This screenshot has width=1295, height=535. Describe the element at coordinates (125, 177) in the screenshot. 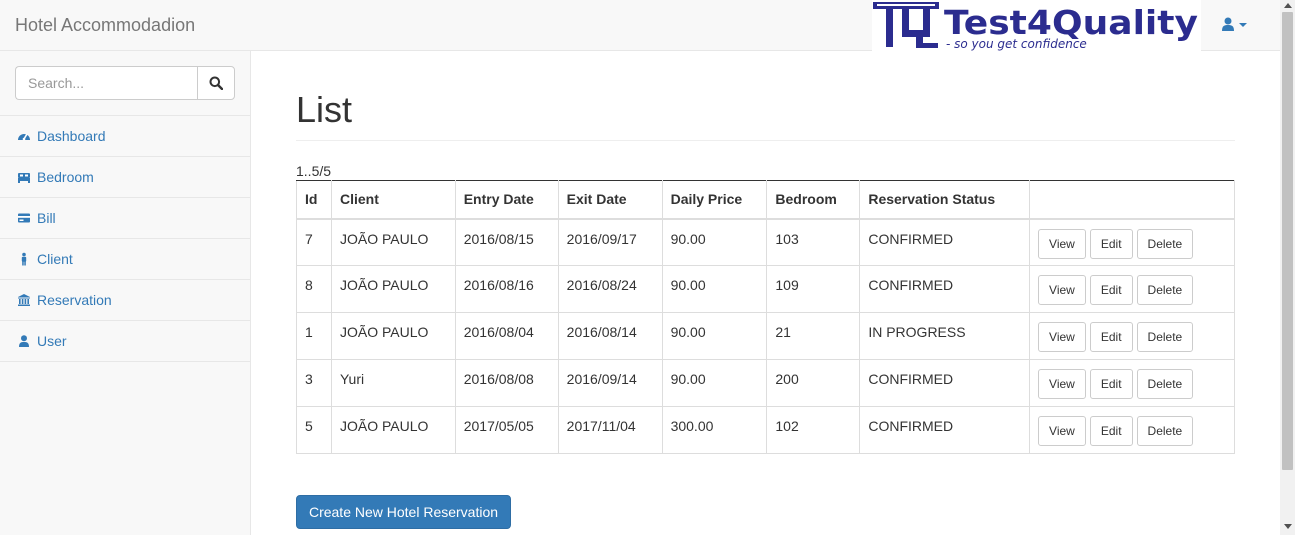

I see `sidebar-item-bedroom: Bedroom` at that location.